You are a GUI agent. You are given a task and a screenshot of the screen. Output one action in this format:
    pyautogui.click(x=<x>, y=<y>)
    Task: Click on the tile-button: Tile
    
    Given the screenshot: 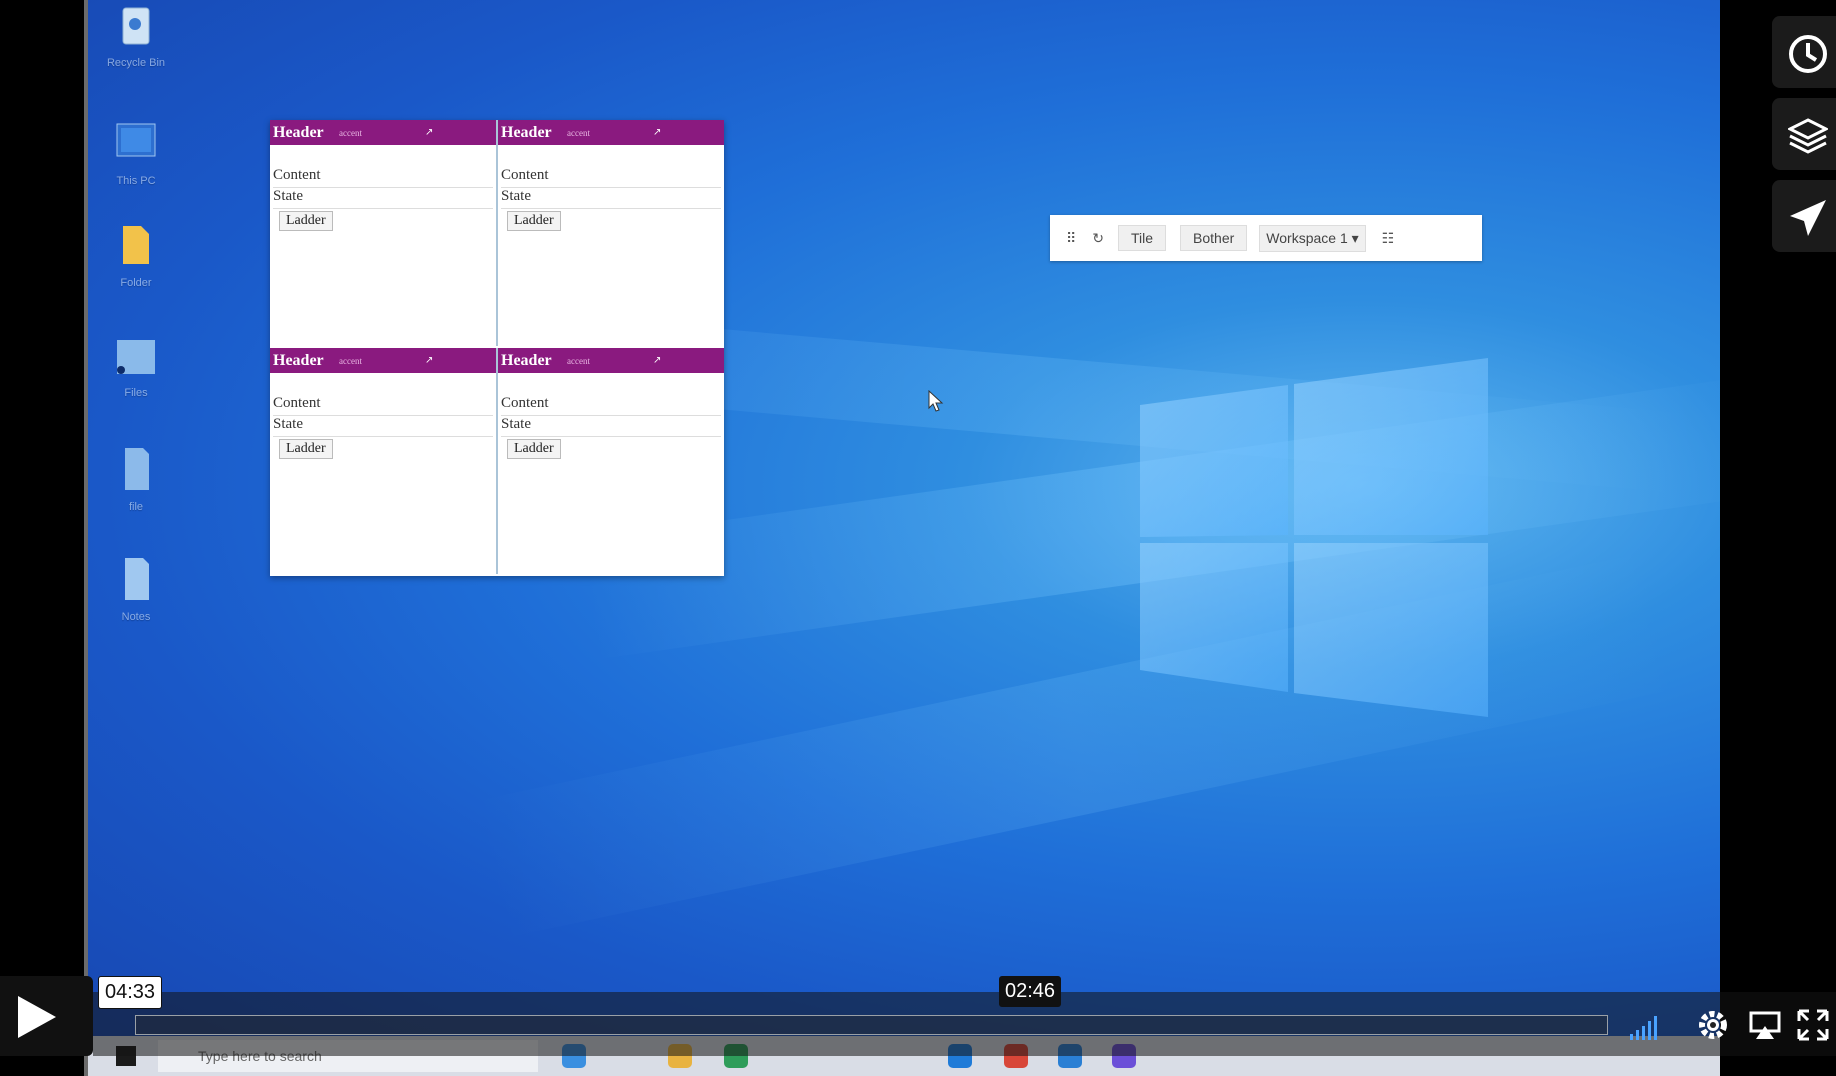 What is the action you would take?
    pyautogui.click(x=1142, y=238)
    